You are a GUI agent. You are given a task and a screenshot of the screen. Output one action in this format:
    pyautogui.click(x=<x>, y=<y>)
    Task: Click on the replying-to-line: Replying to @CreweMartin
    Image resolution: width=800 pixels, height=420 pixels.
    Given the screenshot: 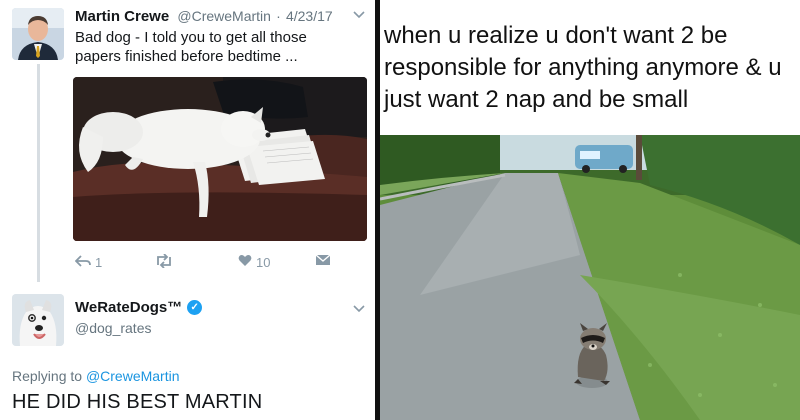 What is the action you would take?
    pyautogui.click(x=96, y=376)
    